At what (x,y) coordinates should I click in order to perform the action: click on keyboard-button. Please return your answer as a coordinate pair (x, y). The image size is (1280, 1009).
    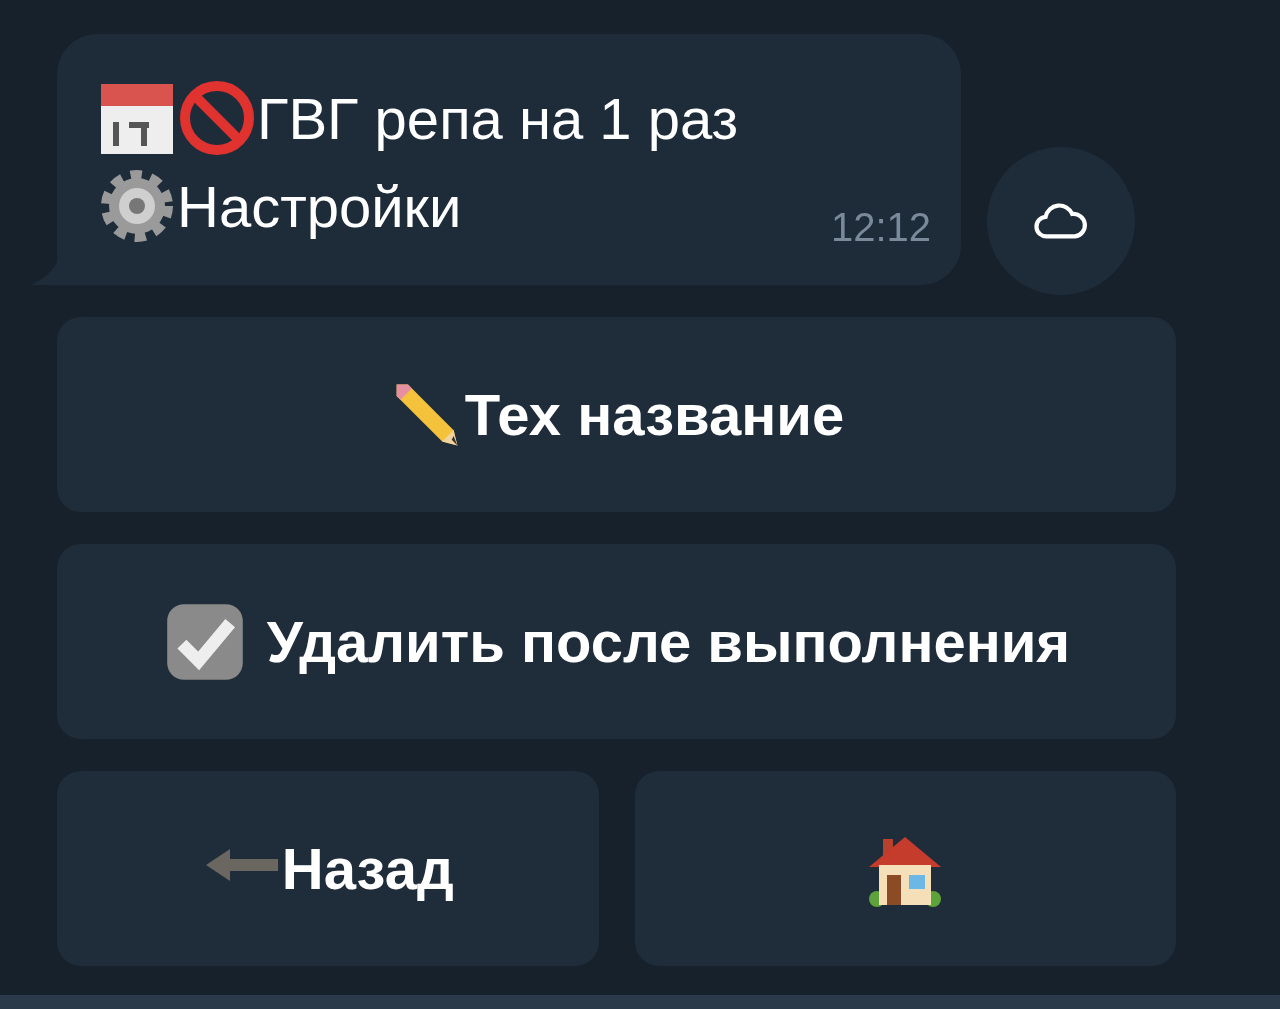
    Looking at the image, I should click on (905, 868).